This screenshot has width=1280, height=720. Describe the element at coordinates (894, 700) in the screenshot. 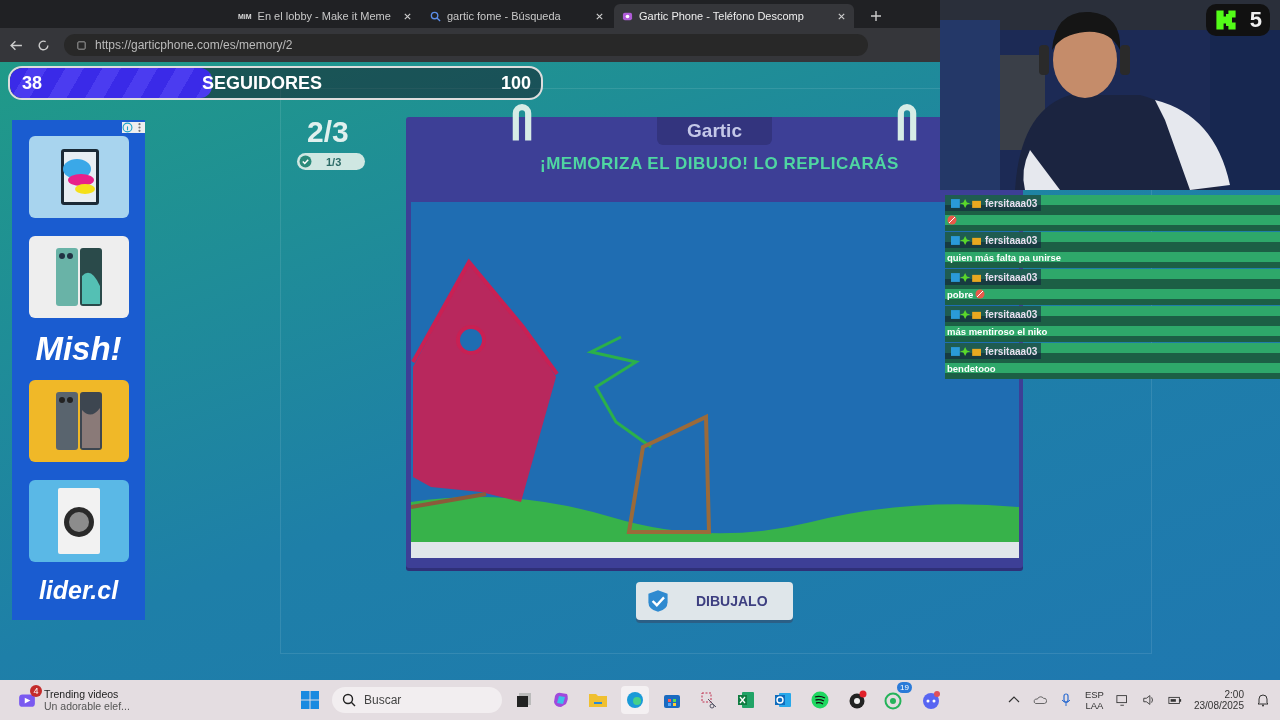

I see `chat-app-icon` at that location.